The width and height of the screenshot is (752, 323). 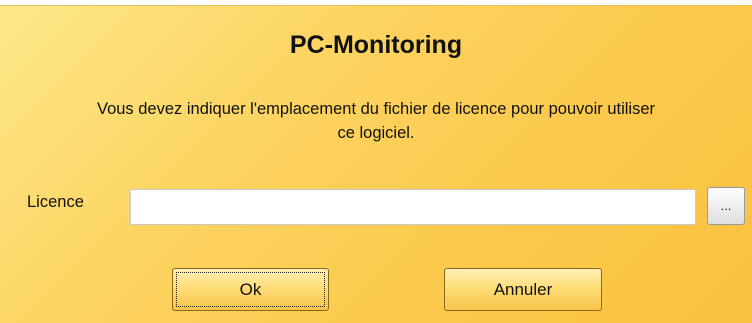 I want to click on ok-button-label: Ok, so click(x=250, y=289).